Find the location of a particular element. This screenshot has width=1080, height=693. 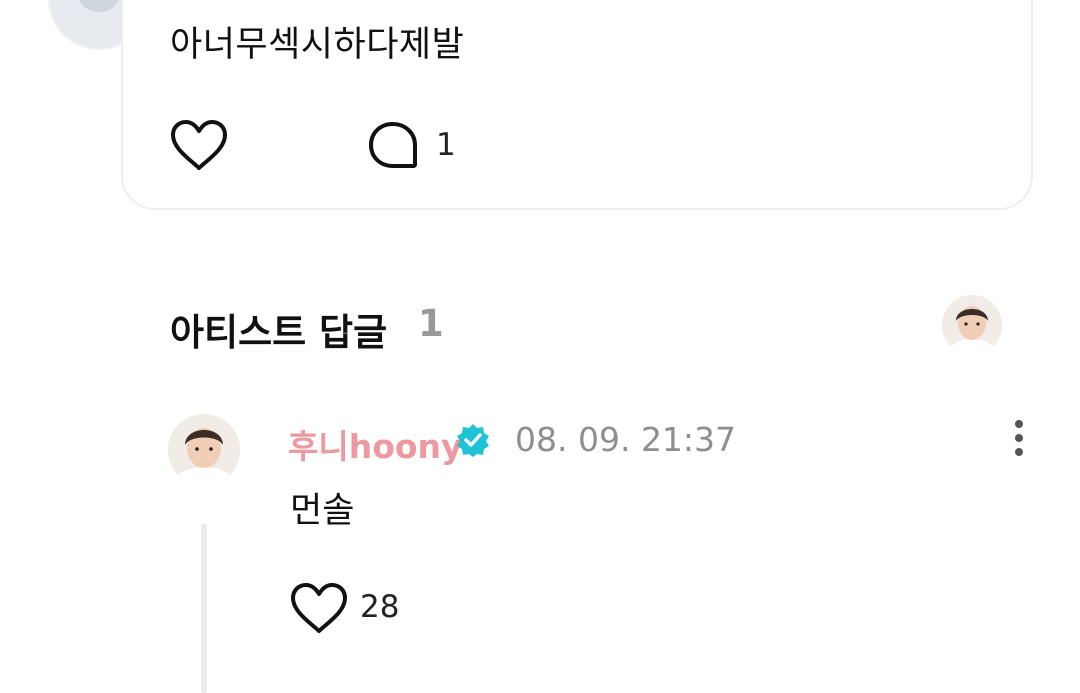

artist-avatar is located at coordinates (972, 325).